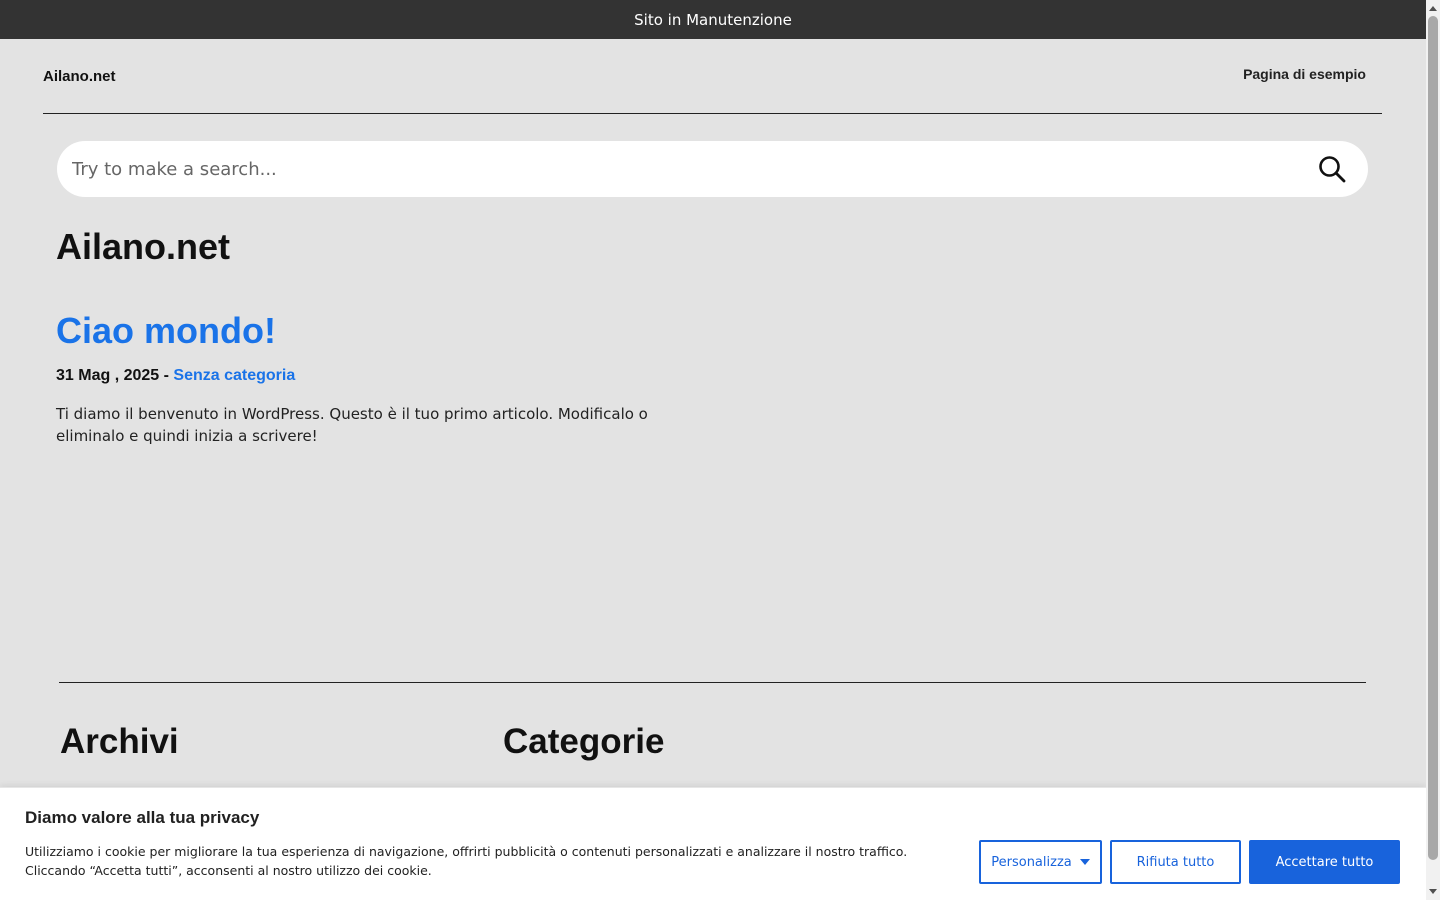 This screenshot has width=1440, height=900. I want to click on footer-divider, so click(712, 682).